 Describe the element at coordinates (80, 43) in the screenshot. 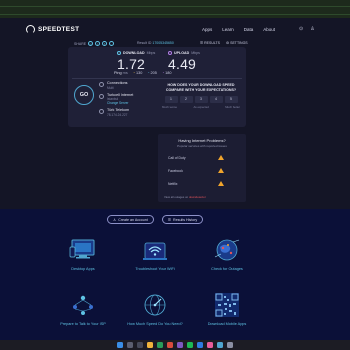

I see `share-label: SHARE` at that location.